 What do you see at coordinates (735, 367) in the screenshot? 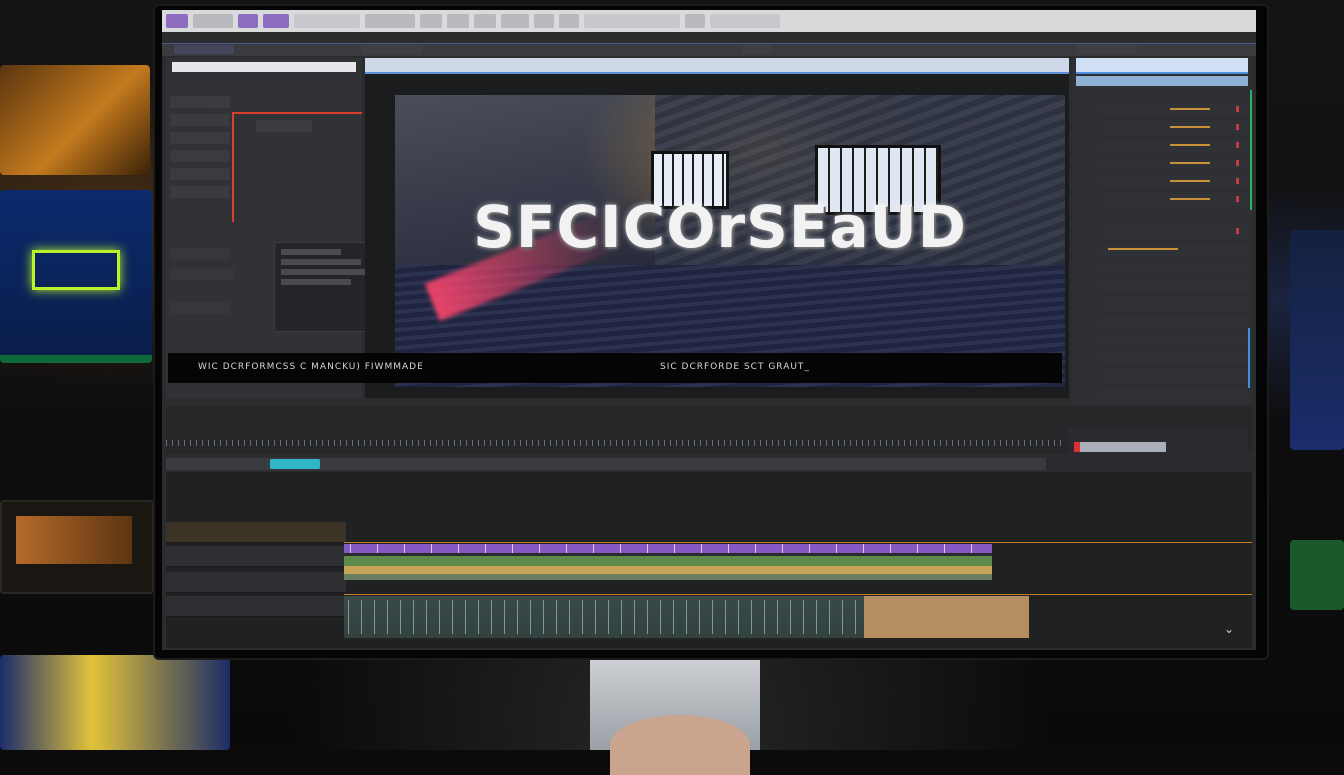
I see `subtitle-right: SIC DCRFORDE SCT GRAUT_` at bounding box center [735, 367].